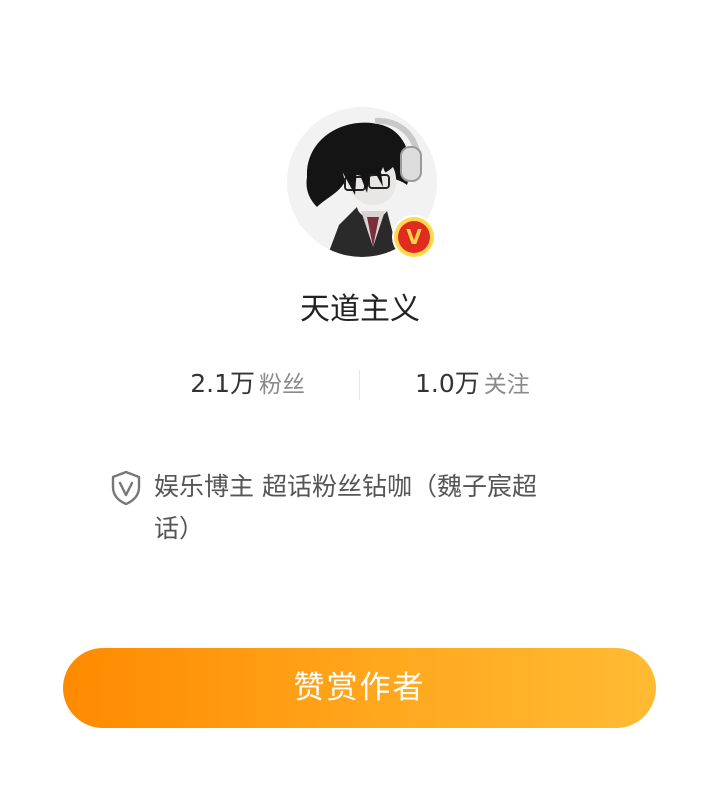  I want to click on fans-count: 2.1万, so click(222, 383).